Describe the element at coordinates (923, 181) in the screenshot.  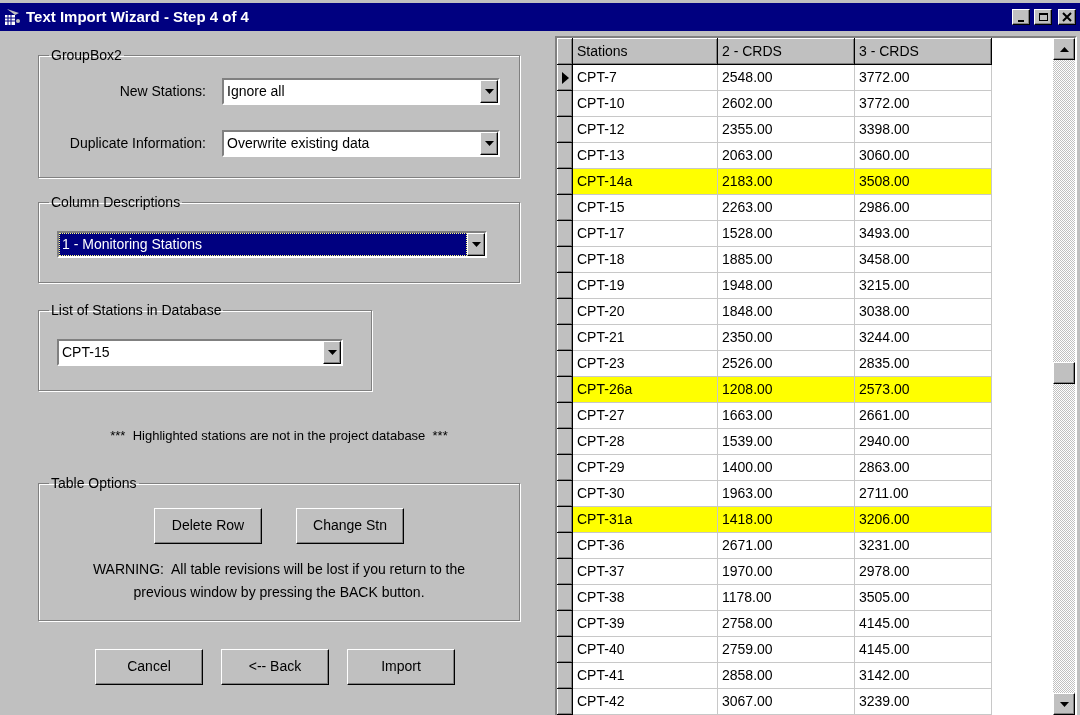
I see `table-cell: 3508.00` at that location.